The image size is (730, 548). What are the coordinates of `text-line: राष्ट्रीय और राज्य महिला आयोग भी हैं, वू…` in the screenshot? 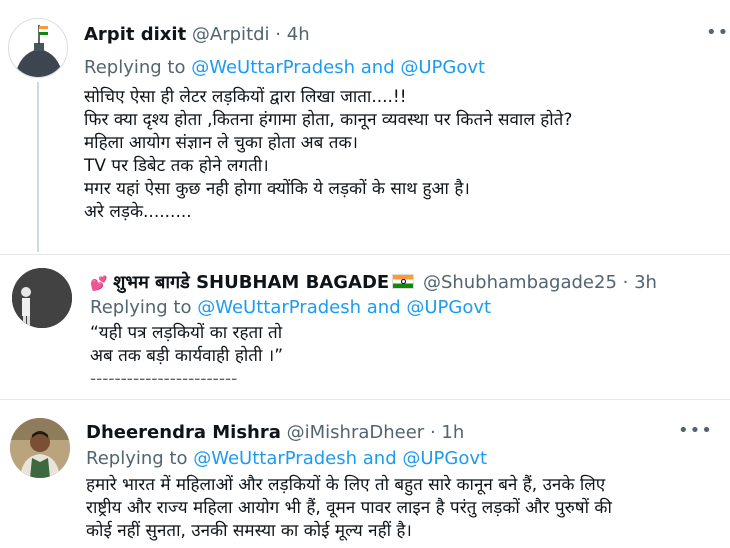 It's located at (349, 508).